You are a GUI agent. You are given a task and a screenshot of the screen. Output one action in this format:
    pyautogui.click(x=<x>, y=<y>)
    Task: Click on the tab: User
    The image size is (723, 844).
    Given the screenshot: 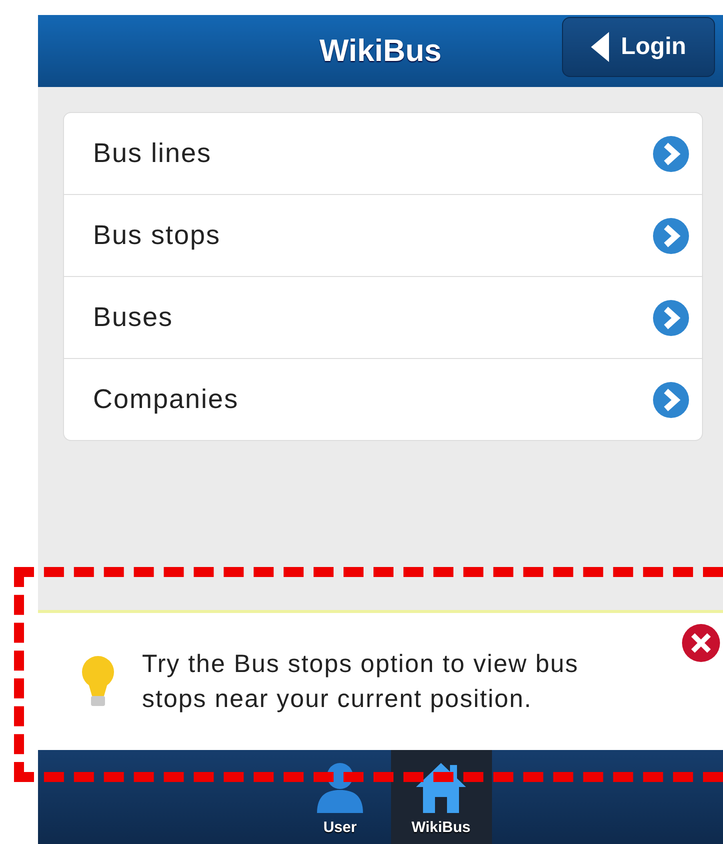 What is the action you would take?
    pyautogui.click(x=340, y=797)
    